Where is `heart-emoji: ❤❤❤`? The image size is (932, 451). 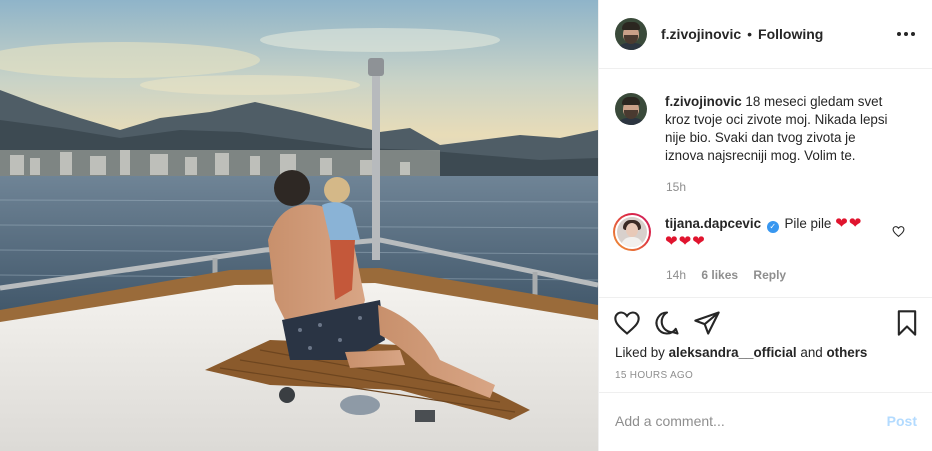
heart-emoji: ❤❤❤ is located at coordinates (685, 241).